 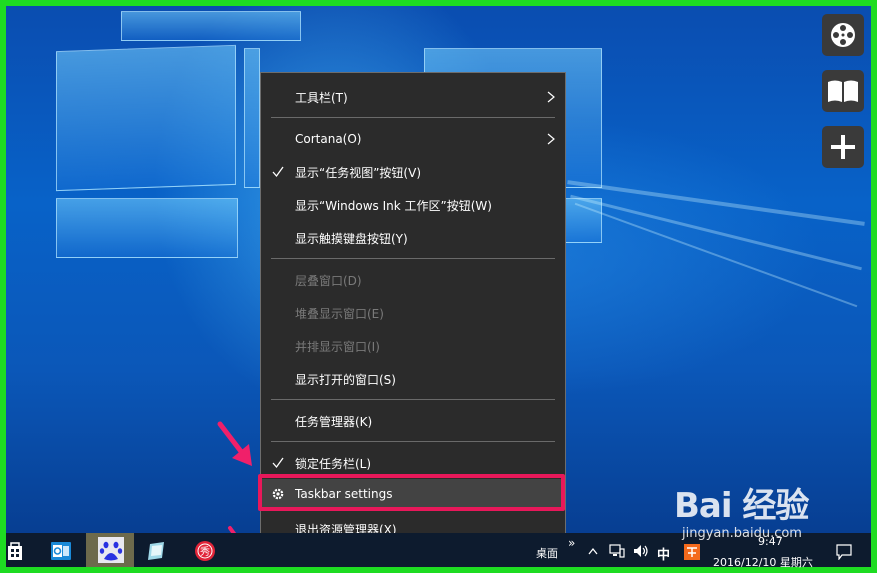 What do you see at coordinates (334, 421) in the screenshot?
I see `menu-item-label: 任务管理器(K)` at bounding box center [334, 421].